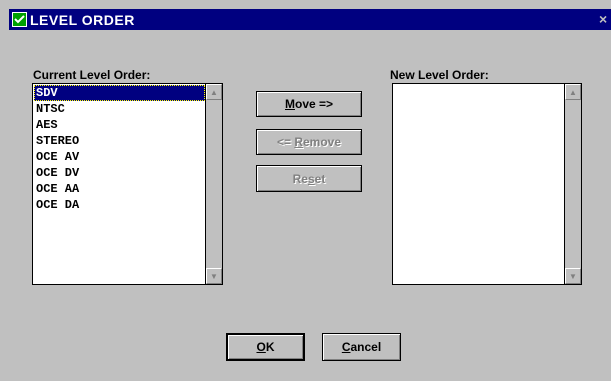  What do you see at coordinates (213, 184) in the screenshot?
I see `current-list-scrollbar: ▲ ▼` at bounding box center [213, 184].